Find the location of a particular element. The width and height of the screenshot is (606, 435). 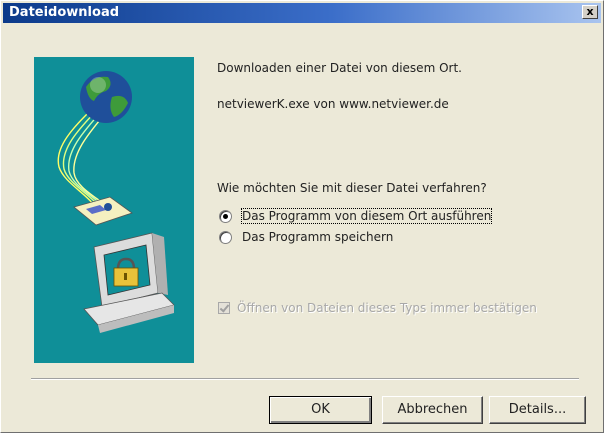

radio-button-save is located at coordinates (225, 237).